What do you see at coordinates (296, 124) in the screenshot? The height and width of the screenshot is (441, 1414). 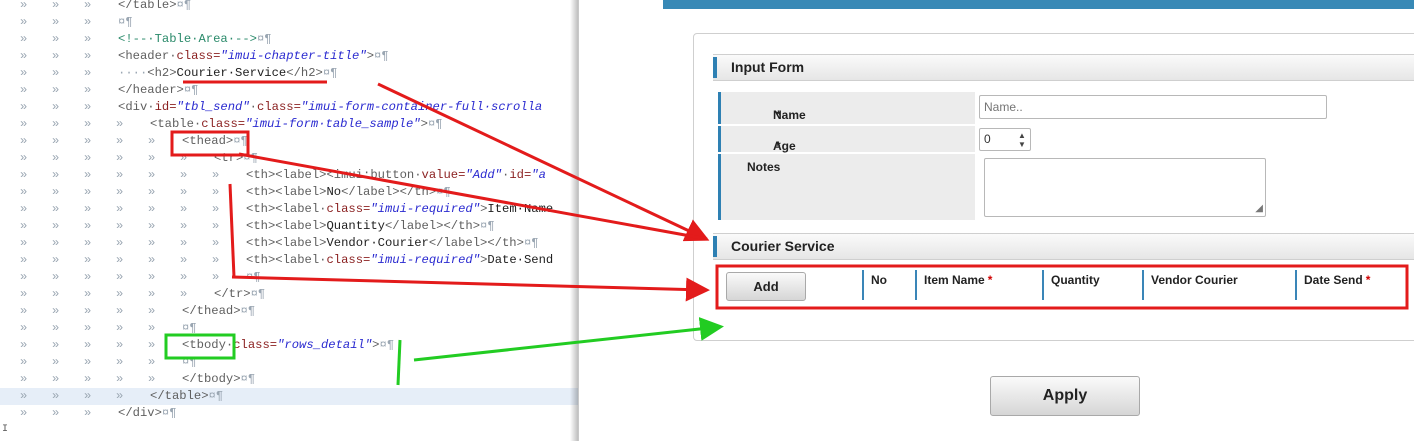 I see `code-text: <table·class="imui-form·table_sample">¤¶` at bounding box center [296, 124].